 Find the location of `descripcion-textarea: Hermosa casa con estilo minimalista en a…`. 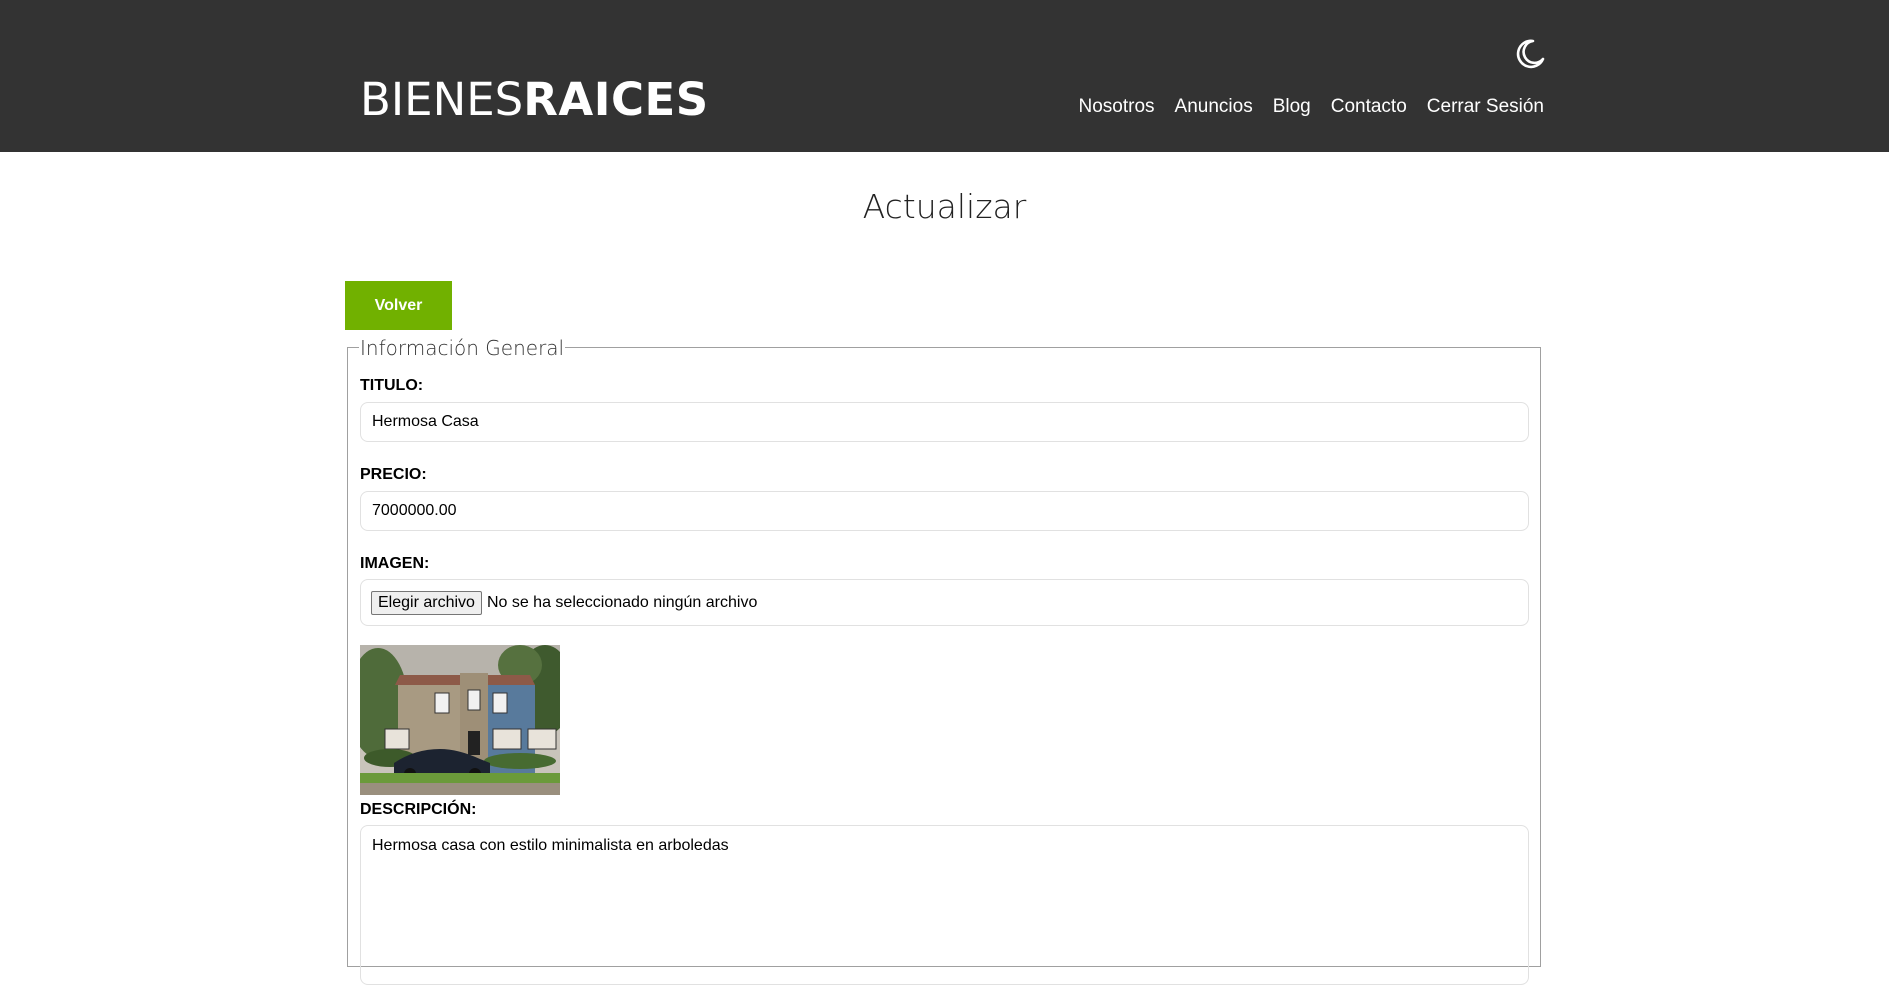

descripcion-textarea: Hermosa casa con estilo minimalista en a… is located at coordinates (944, 905).